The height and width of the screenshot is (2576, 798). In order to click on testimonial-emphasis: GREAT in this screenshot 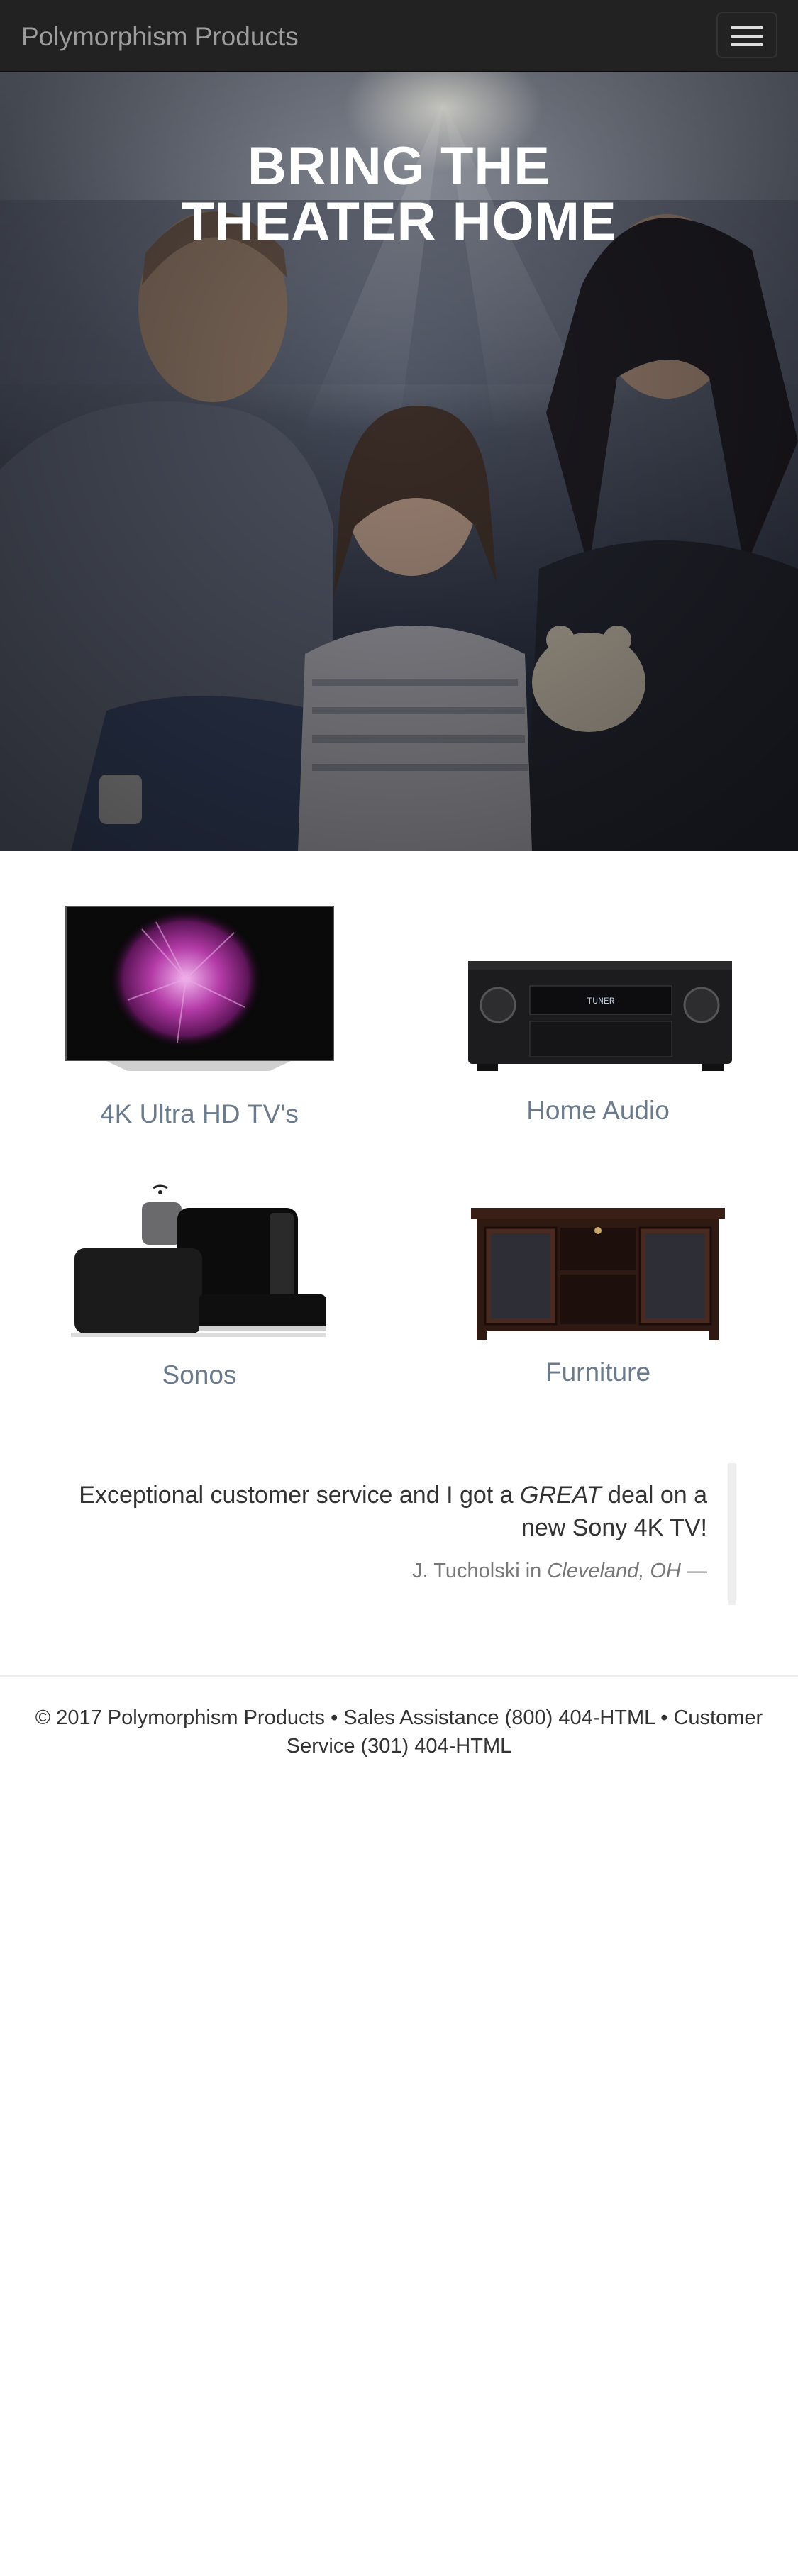, I will do `click(561, 1495)`.